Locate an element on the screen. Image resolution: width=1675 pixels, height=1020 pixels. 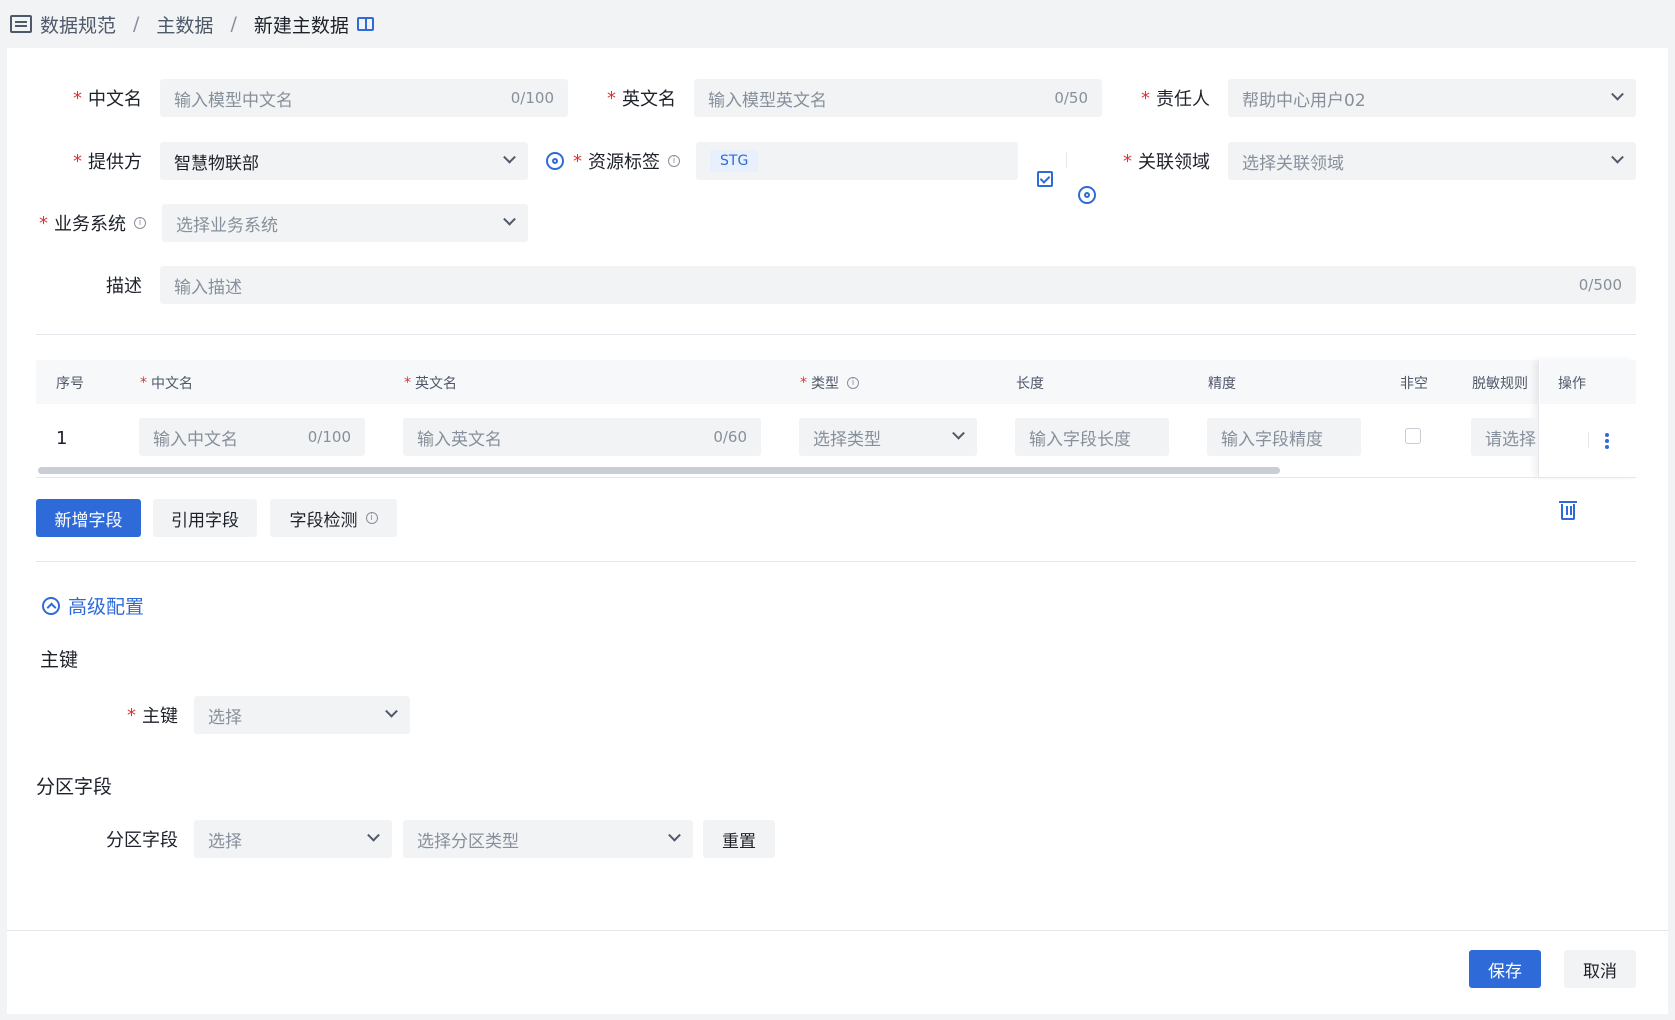
col-index: 序号 is located at coordinates (70, 384).